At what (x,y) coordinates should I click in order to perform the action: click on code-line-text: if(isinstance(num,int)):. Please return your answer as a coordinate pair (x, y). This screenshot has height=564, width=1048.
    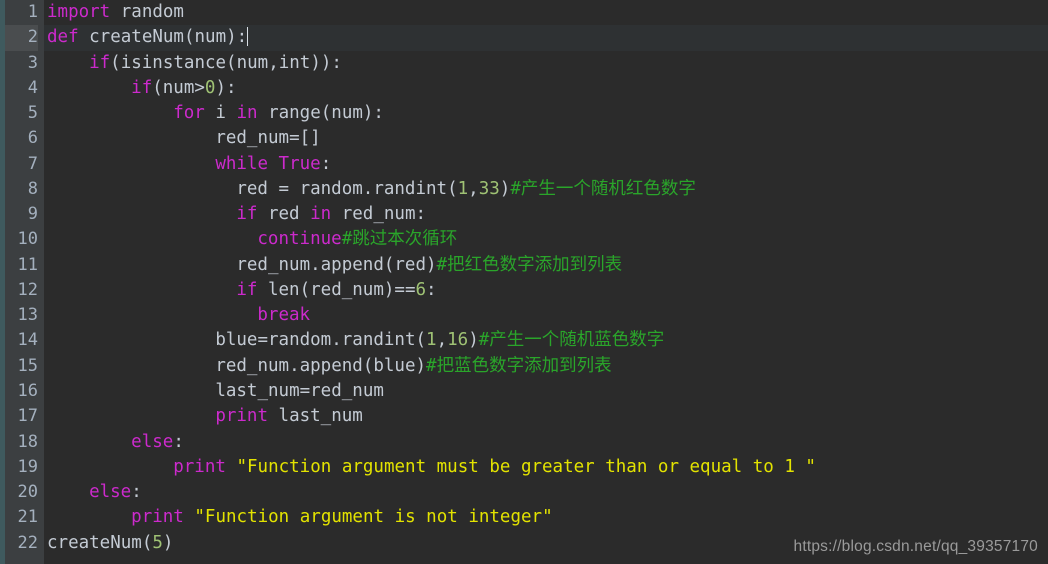
    Looking at the image, I should click on (215, 63).